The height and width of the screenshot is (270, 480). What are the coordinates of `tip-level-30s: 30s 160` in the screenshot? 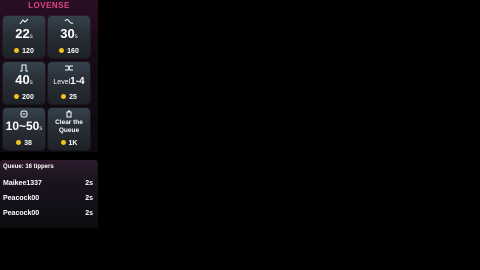 It's located at (69, 37).